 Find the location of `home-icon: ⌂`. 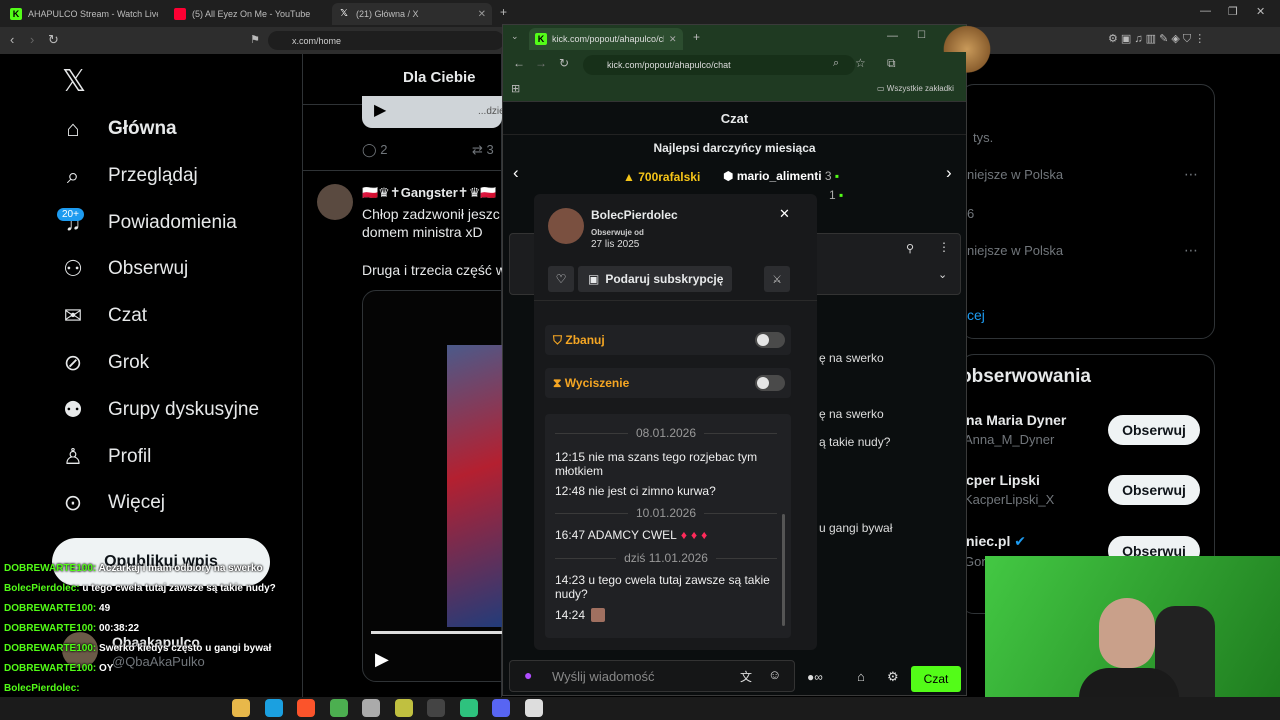

home-icon: ⌂ is located at coordinates (73, 128).